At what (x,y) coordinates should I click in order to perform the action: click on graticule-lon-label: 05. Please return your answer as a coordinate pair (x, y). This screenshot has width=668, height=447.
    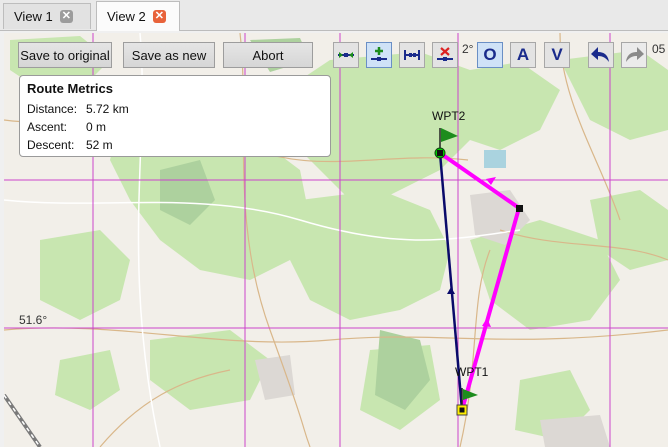
    Looking at the image, I should click on (659, 49).